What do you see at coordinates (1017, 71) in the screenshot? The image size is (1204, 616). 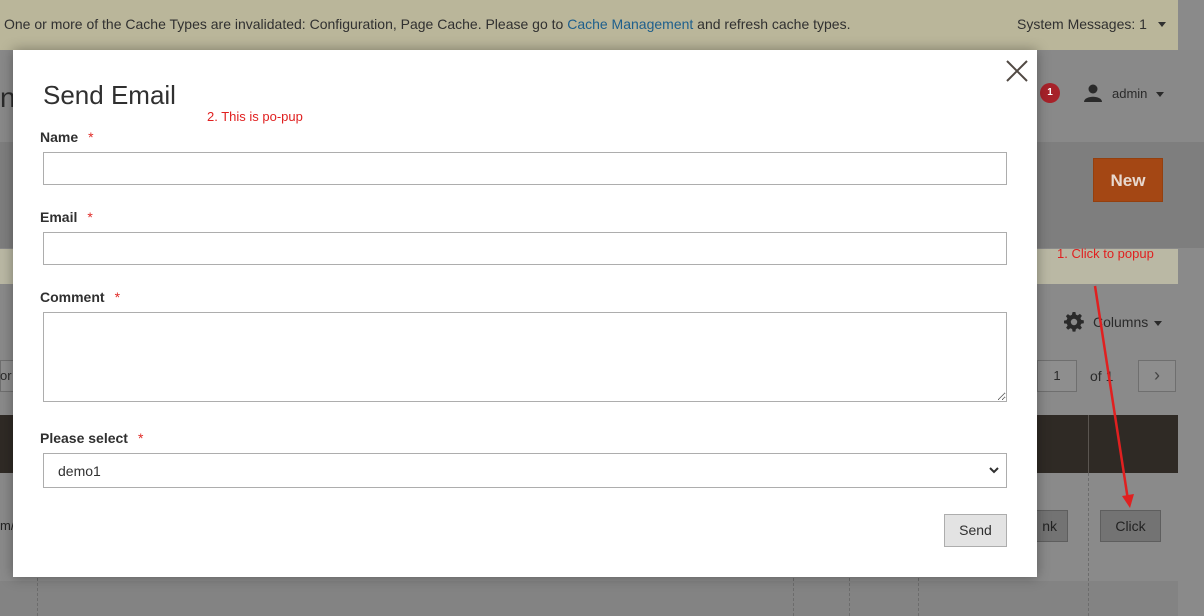 I see `close-icon` at bounding box center [1017, 71].